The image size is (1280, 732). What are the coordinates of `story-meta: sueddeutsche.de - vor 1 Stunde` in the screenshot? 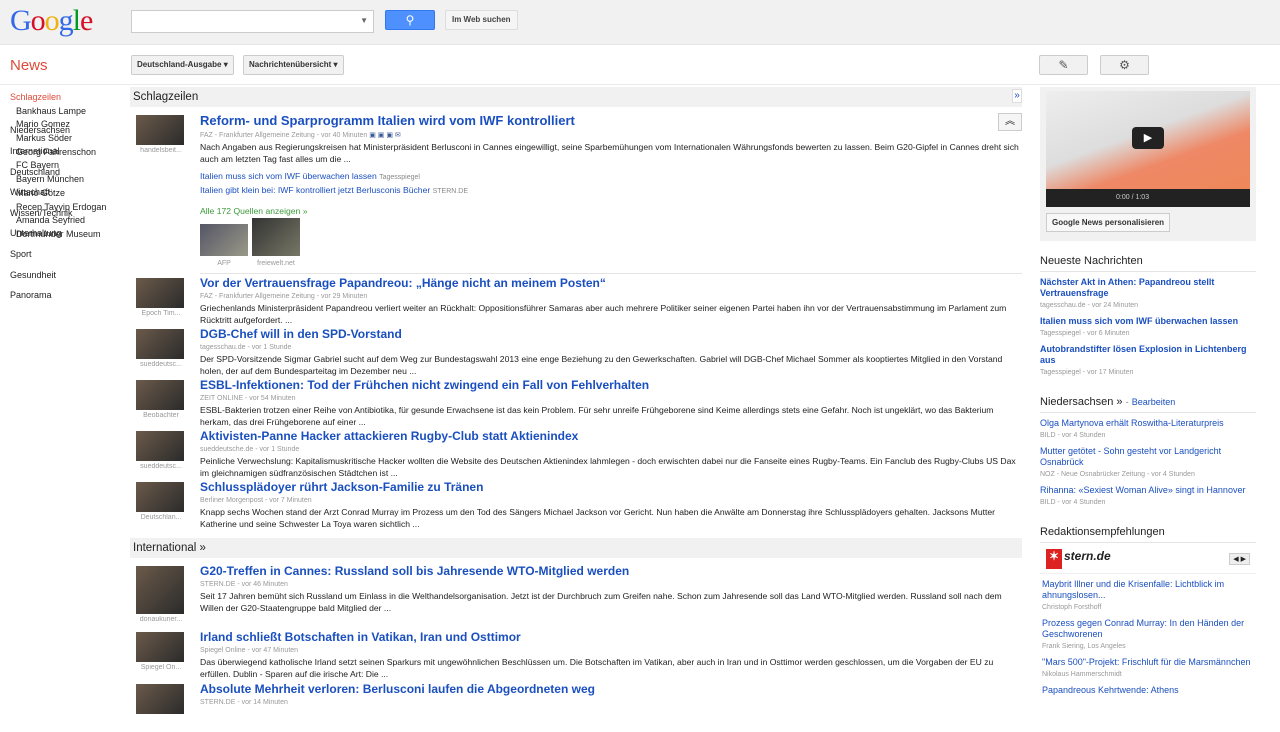 It's located at (250, 449).